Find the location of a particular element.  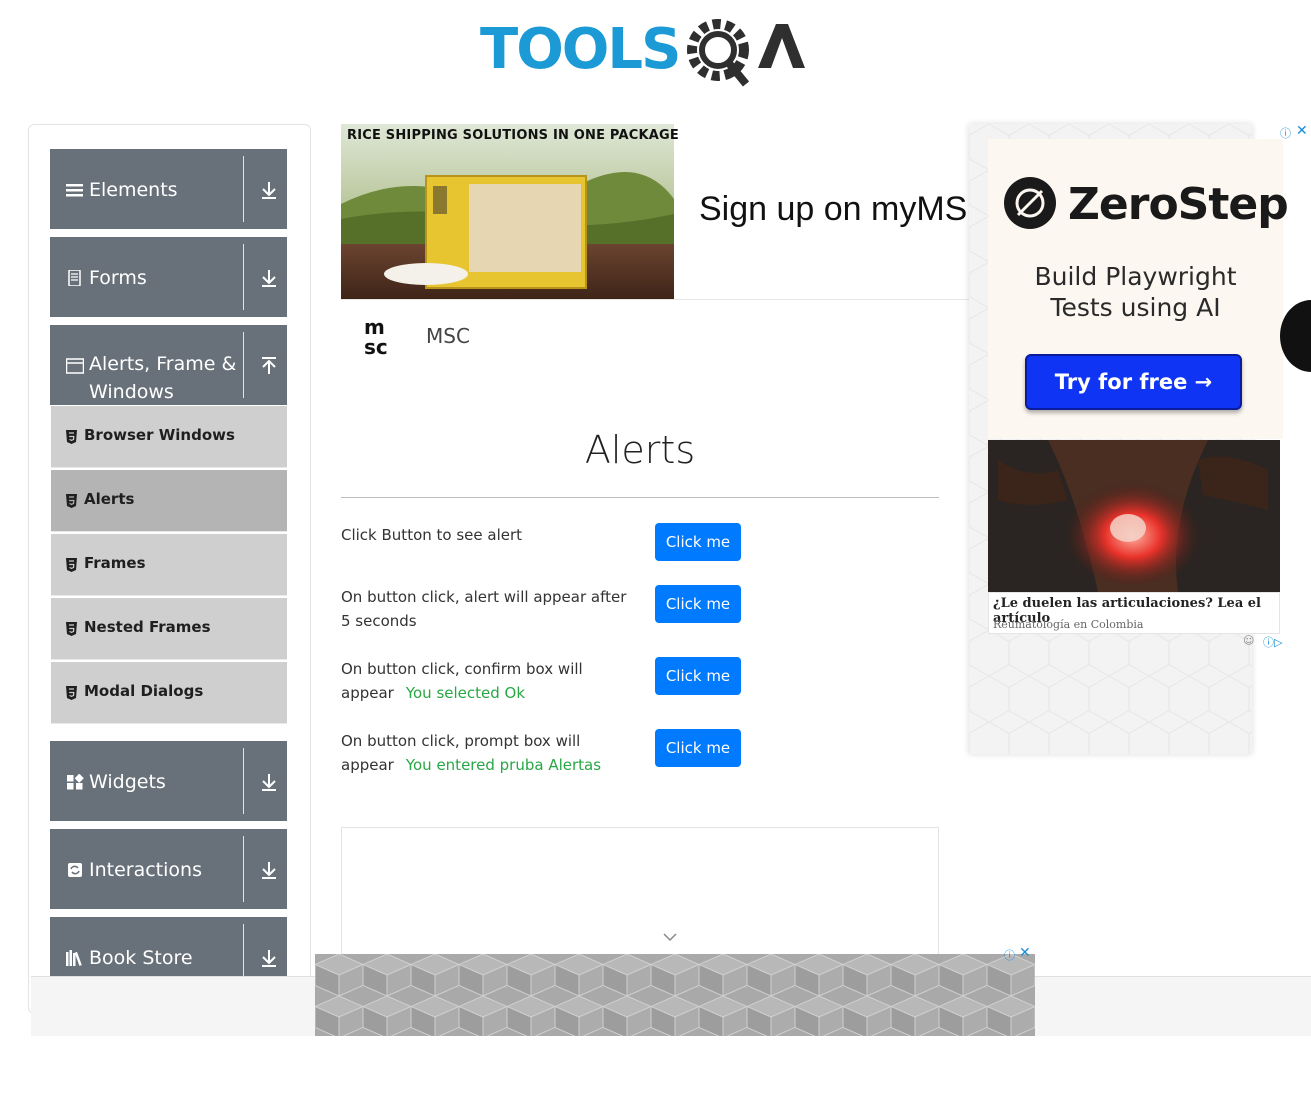

widgets-icon is located at coordinates (75, 782).